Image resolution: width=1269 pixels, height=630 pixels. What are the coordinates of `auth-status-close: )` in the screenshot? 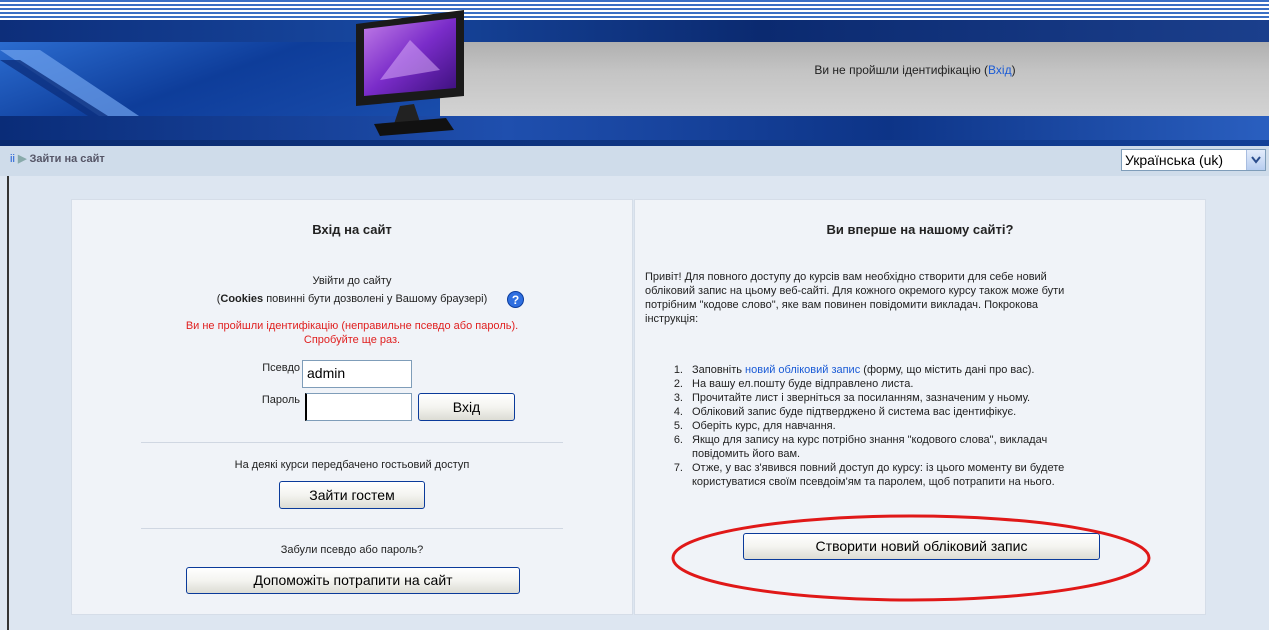 It's located at (1013, 70).